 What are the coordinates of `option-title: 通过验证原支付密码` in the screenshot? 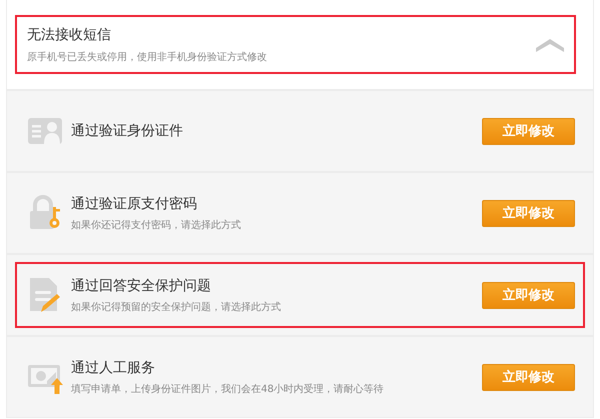 It's located at (134, 203).